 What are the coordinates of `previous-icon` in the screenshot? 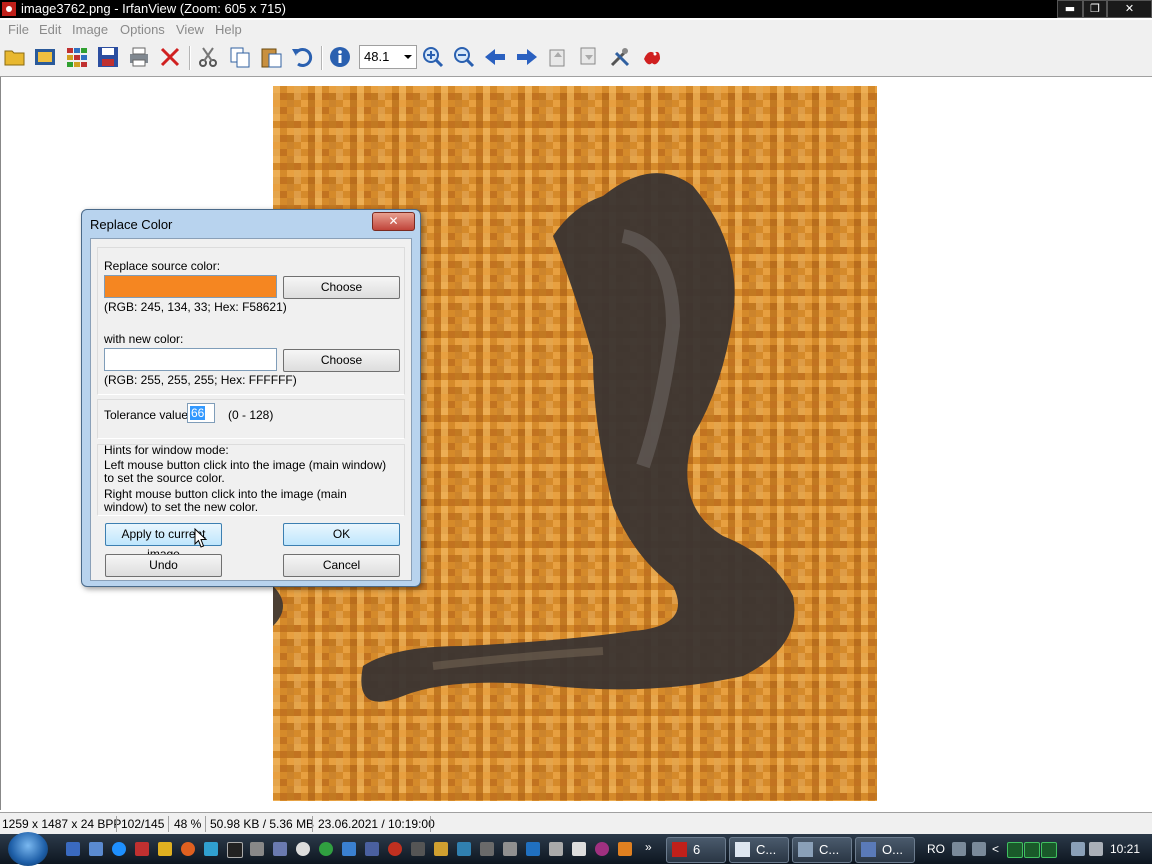 It's located at (495, 57).